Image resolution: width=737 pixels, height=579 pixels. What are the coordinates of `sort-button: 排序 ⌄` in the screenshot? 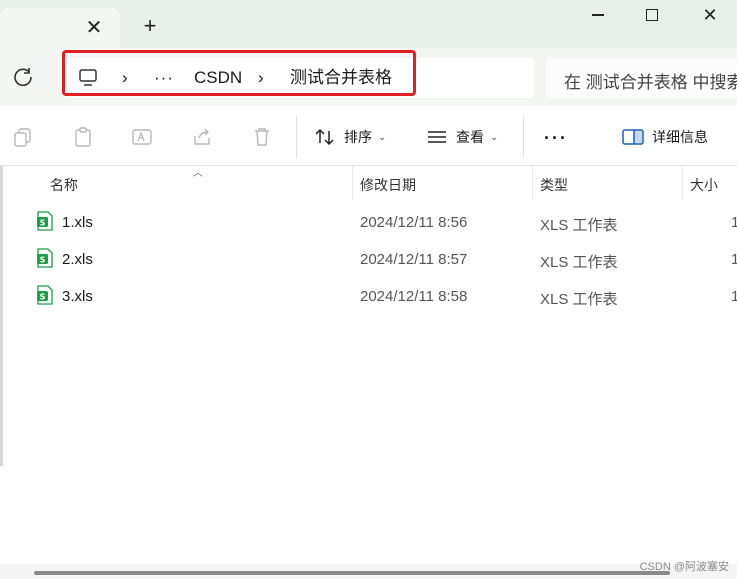 It's located at (350, 137).